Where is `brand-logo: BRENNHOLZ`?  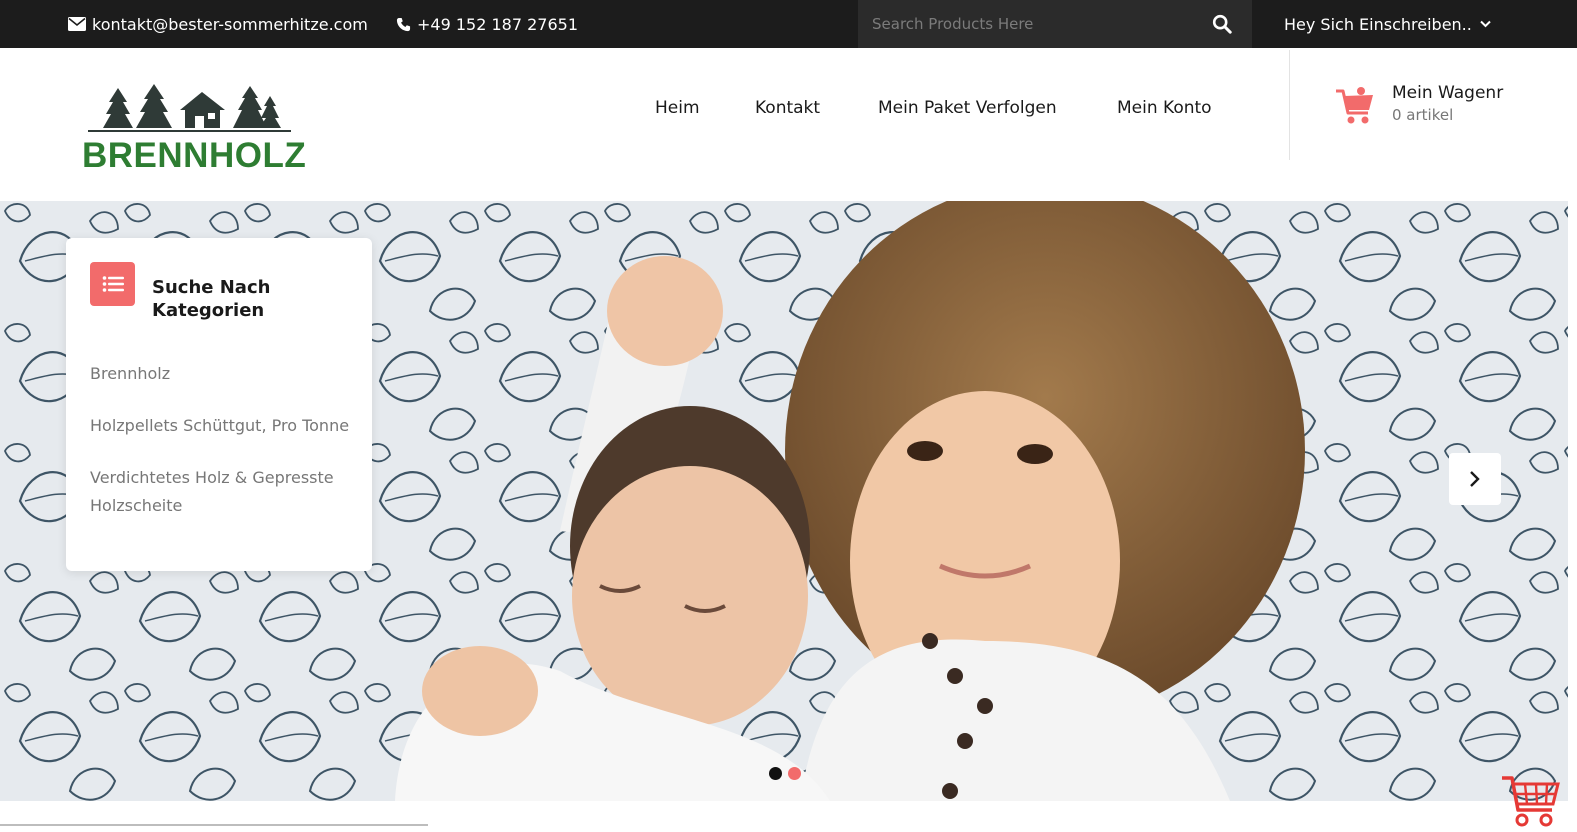 brand-logo: BRENNHOLZ is located at coordinates (194, 128).